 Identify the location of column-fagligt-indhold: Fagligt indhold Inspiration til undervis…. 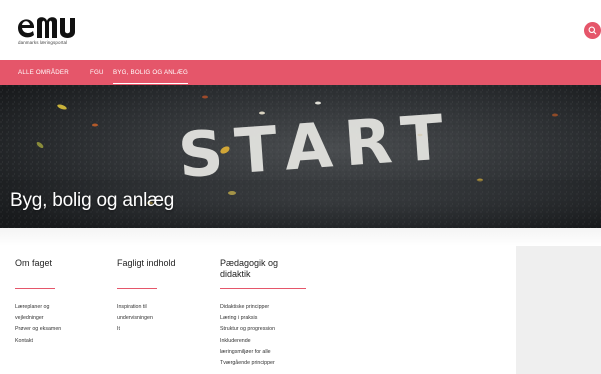
(146, 295).